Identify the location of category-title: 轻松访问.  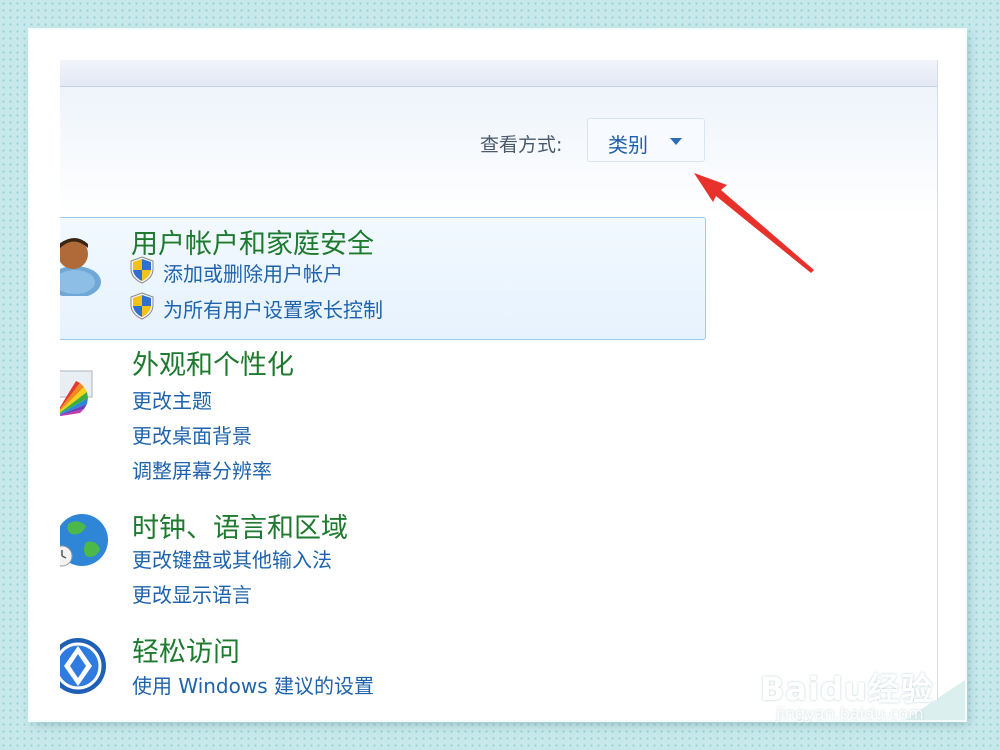
(186, 649).